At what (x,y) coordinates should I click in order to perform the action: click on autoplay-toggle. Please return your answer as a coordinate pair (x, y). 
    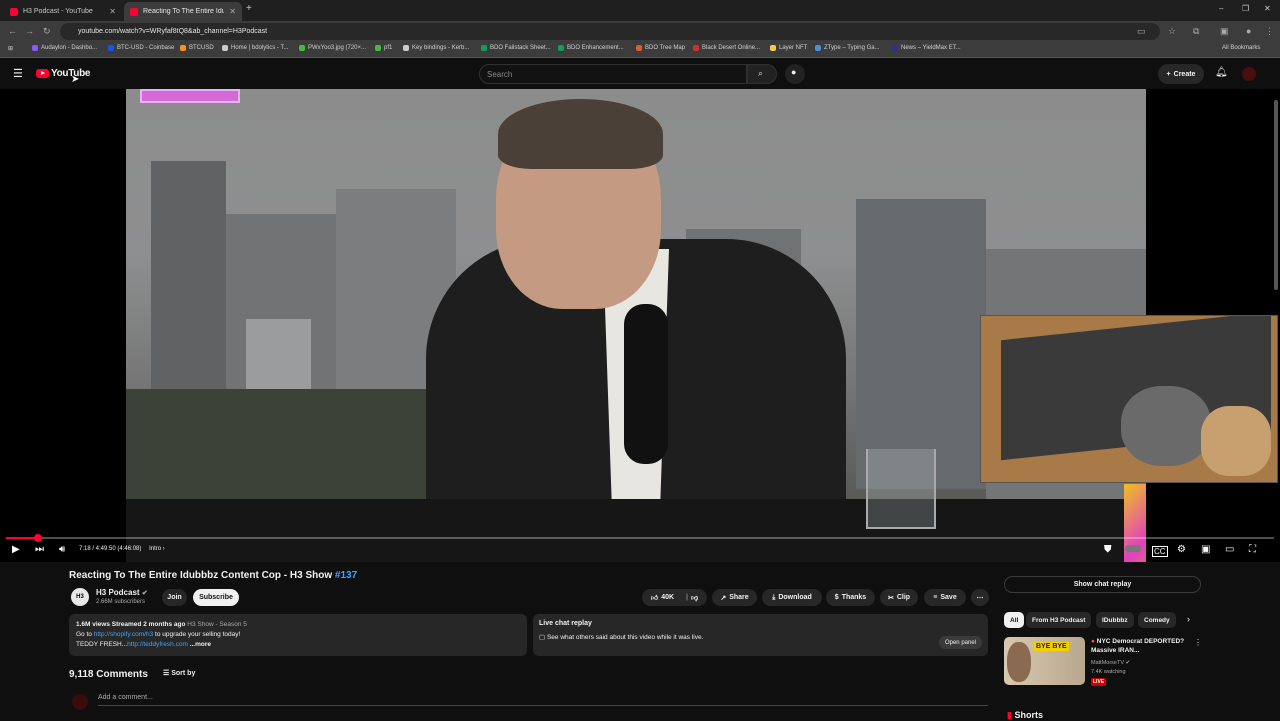
    Looking at the image, I should click on (1133, 548).